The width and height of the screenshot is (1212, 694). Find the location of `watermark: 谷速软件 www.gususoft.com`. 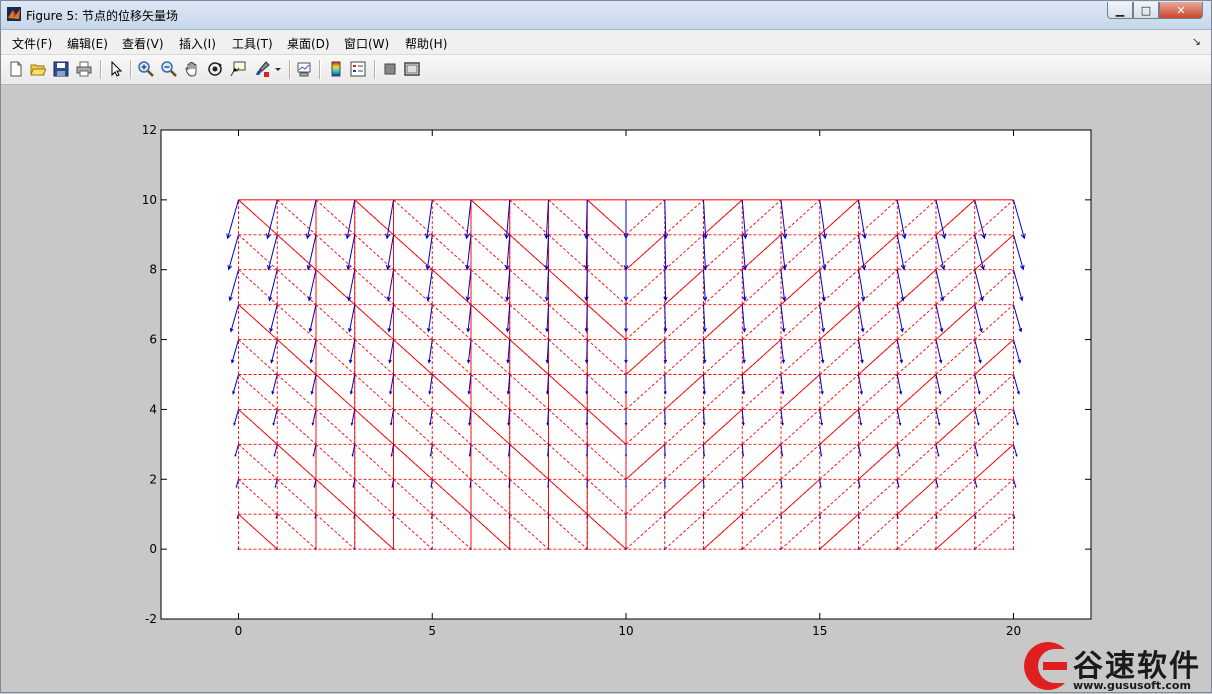

watermark: 谷速软件 www.gususoft.com is located at coordinates (1113, 665).